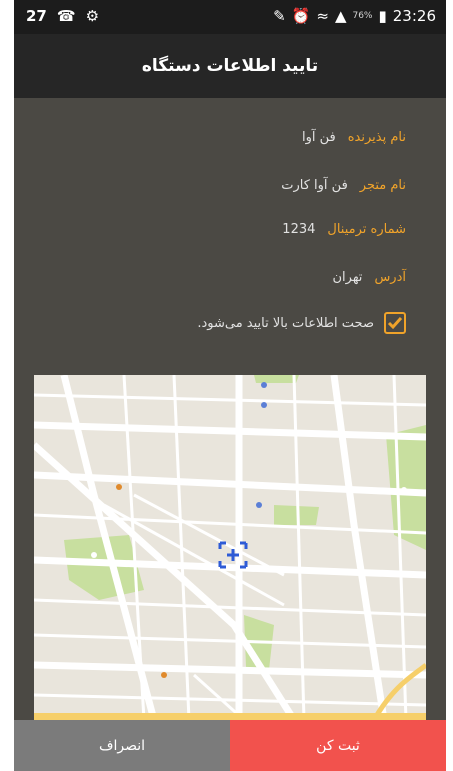 The image size is (453, 771). Describe the element at coordinates (340, 16) in the screenshot. I see `signal-icon: ▲` at that location.